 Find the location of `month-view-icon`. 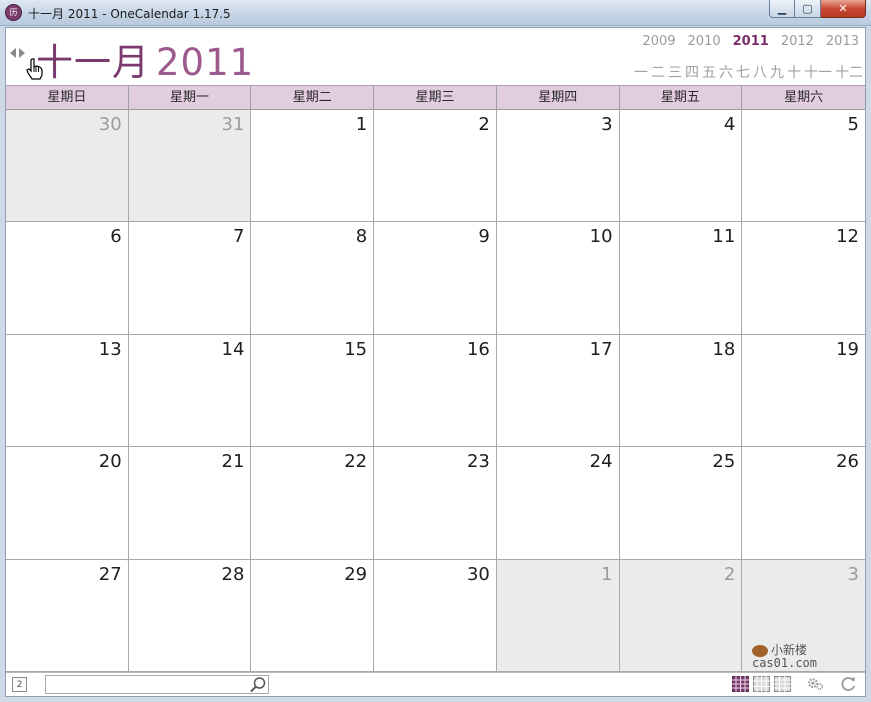

month-view-icon is located at coordinates (740, 684).